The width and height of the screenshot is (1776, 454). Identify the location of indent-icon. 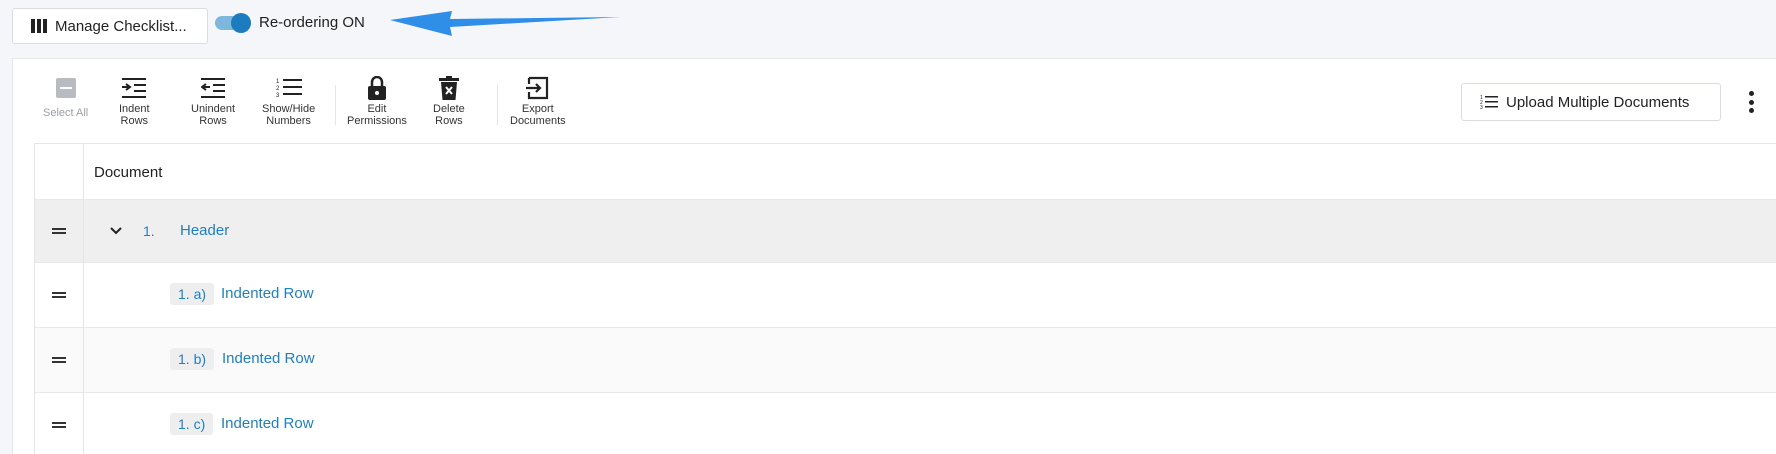
(134, 88).